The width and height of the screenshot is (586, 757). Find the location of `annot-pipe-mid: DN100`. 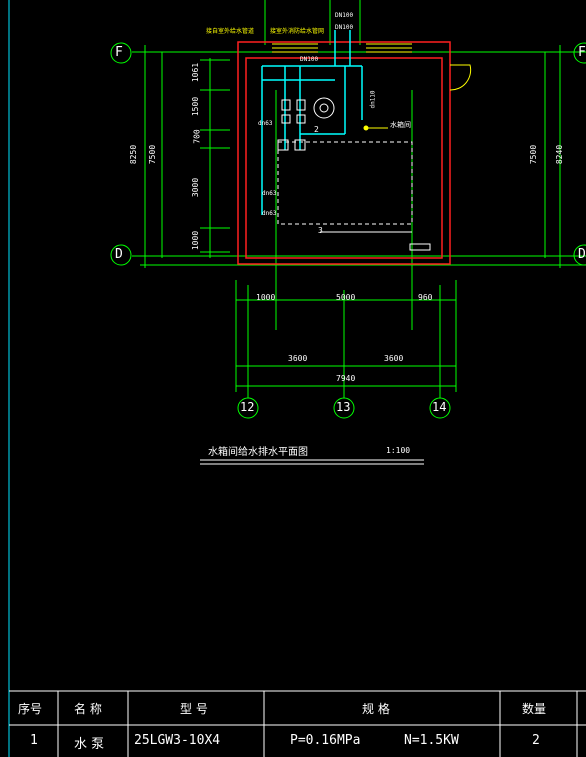

annot-pipe-mid: DN100 is located at coordinates (309, 59).